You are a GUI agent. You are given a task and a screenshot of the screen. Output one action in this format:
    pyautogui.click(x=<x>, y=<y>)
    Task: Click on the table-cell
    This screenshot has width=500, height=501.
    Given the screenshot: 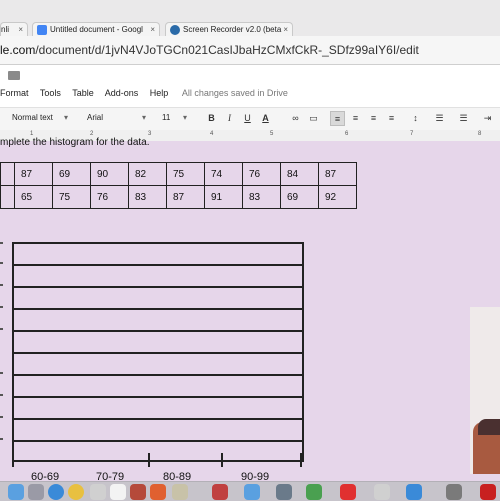 What is the action you would take?
    pyautogui.click(x=7, y=174)
    